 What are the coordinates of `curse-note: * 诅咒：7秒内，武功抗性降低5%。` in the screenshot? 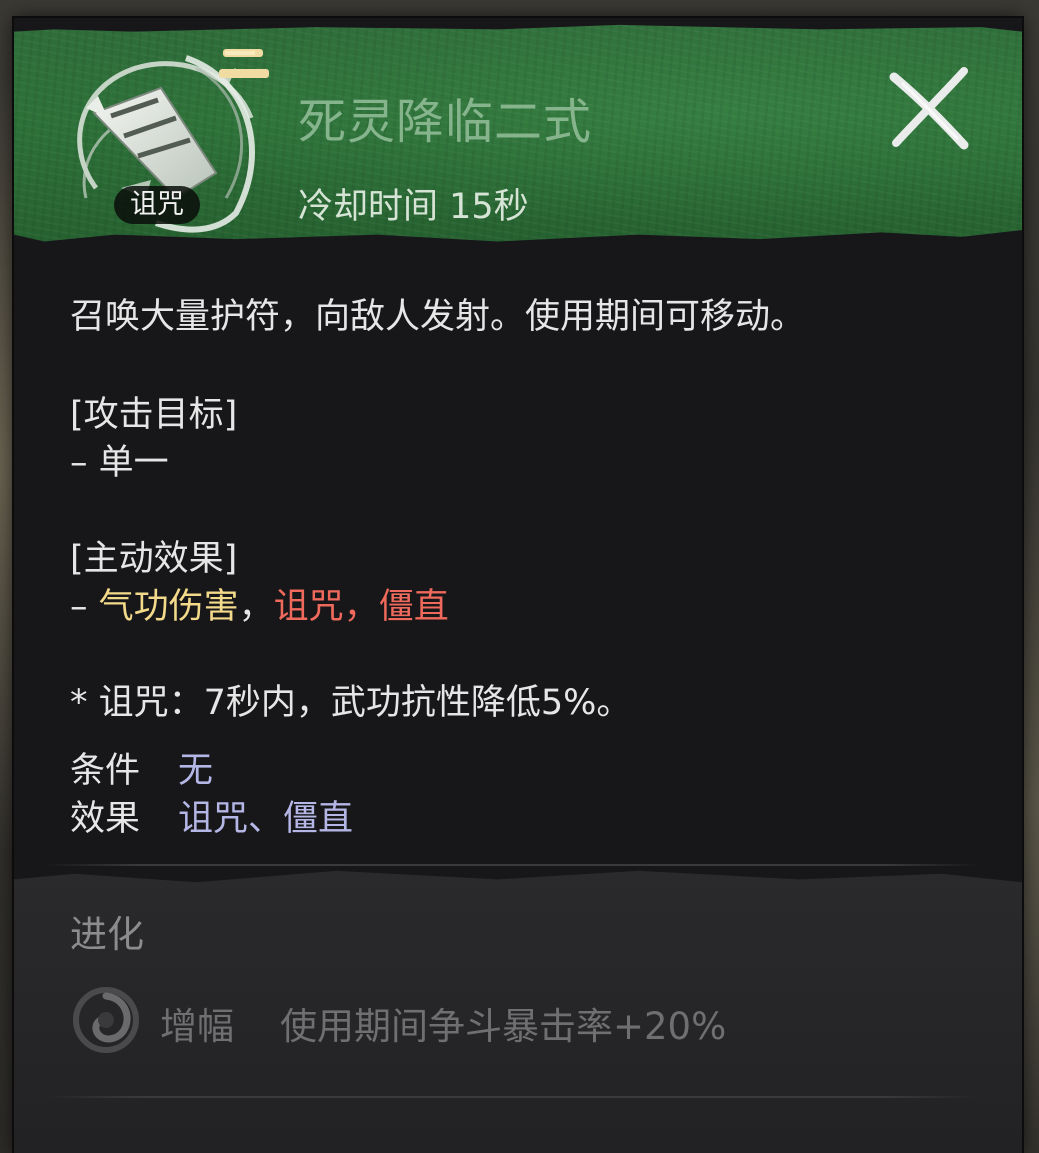 It's located at (351, 703).